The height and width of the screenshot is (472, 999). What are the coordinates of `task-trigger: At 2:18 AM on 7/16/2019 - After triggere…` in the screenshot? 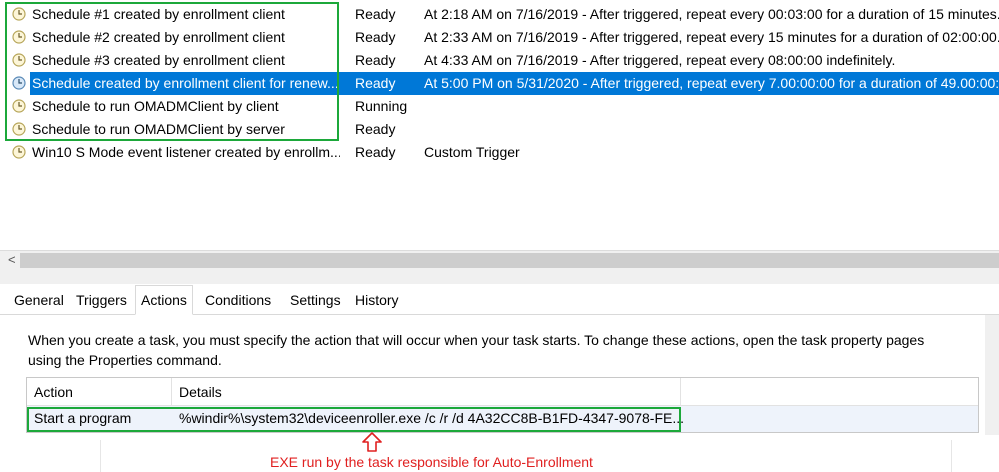 It's located at (711, 14).